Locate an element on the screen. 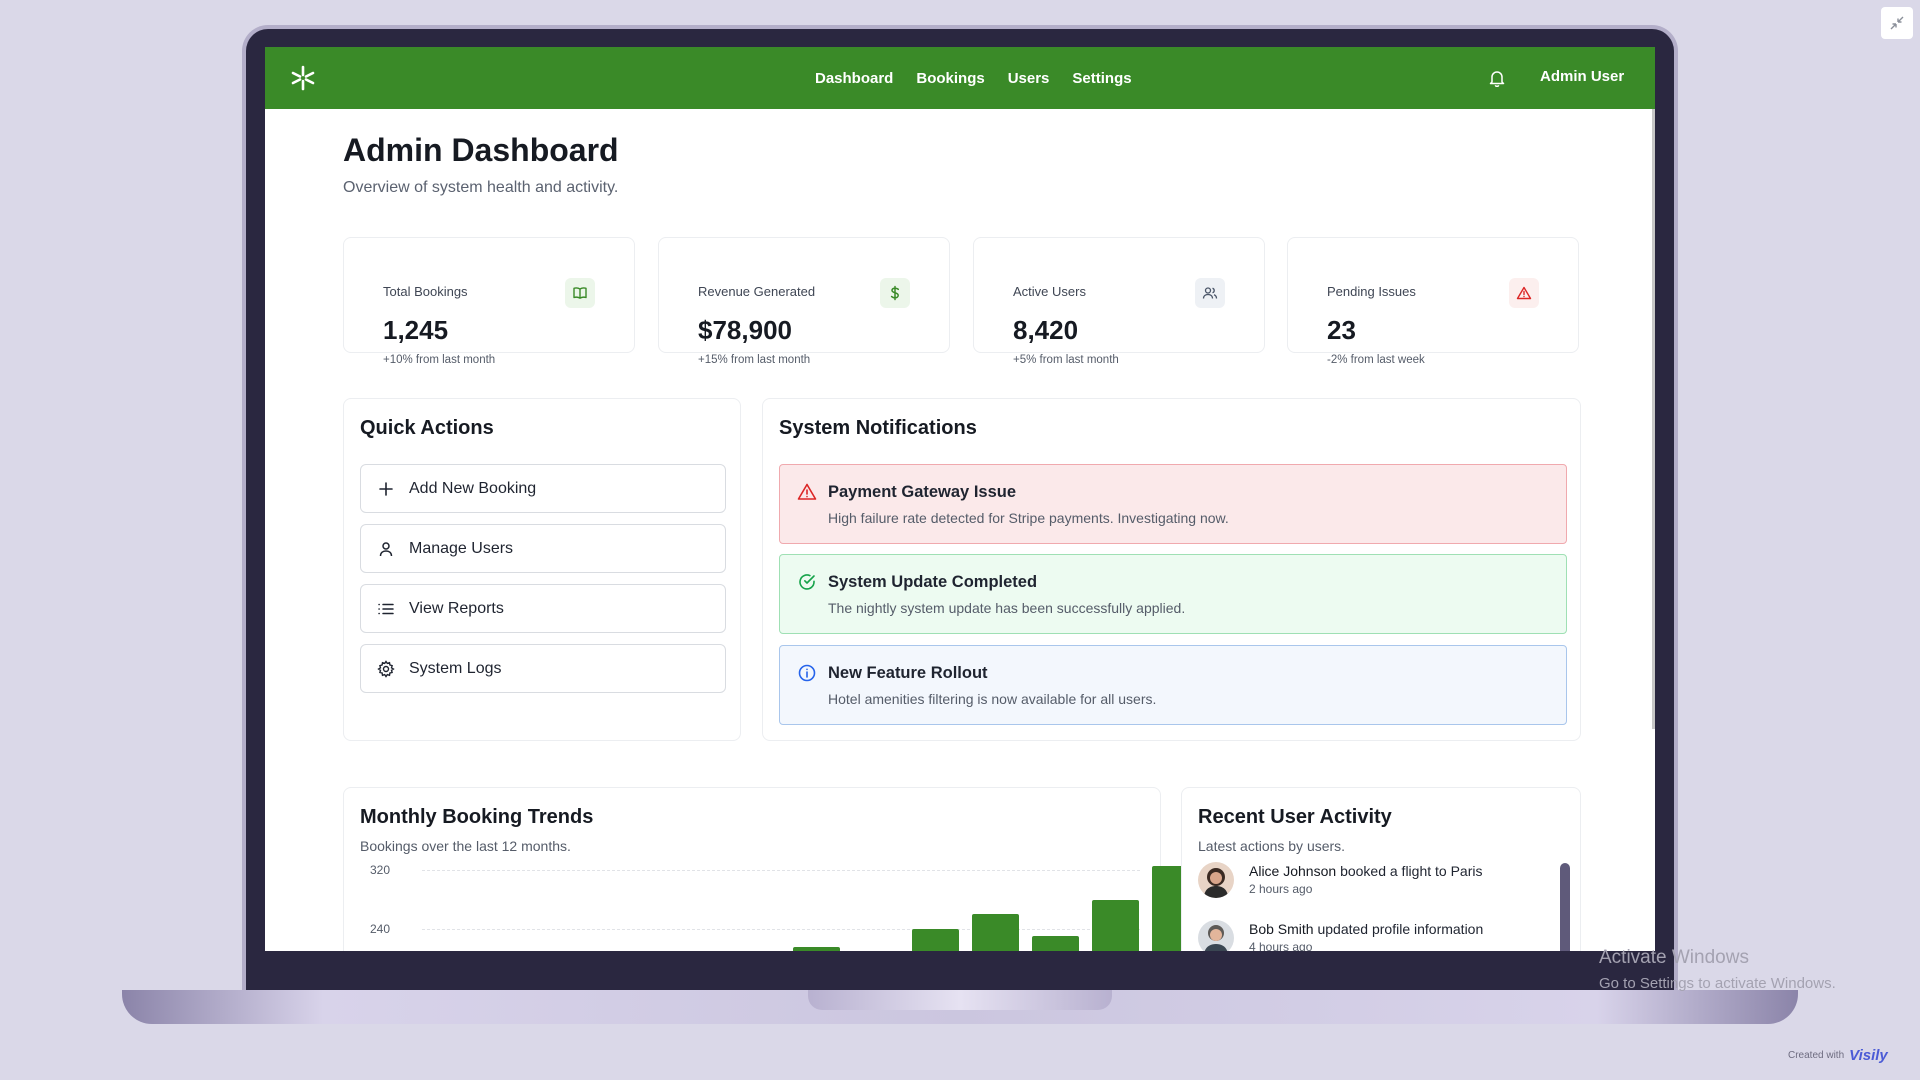  activity-time: 4 hours ago is located at coordinates (1281, 945).